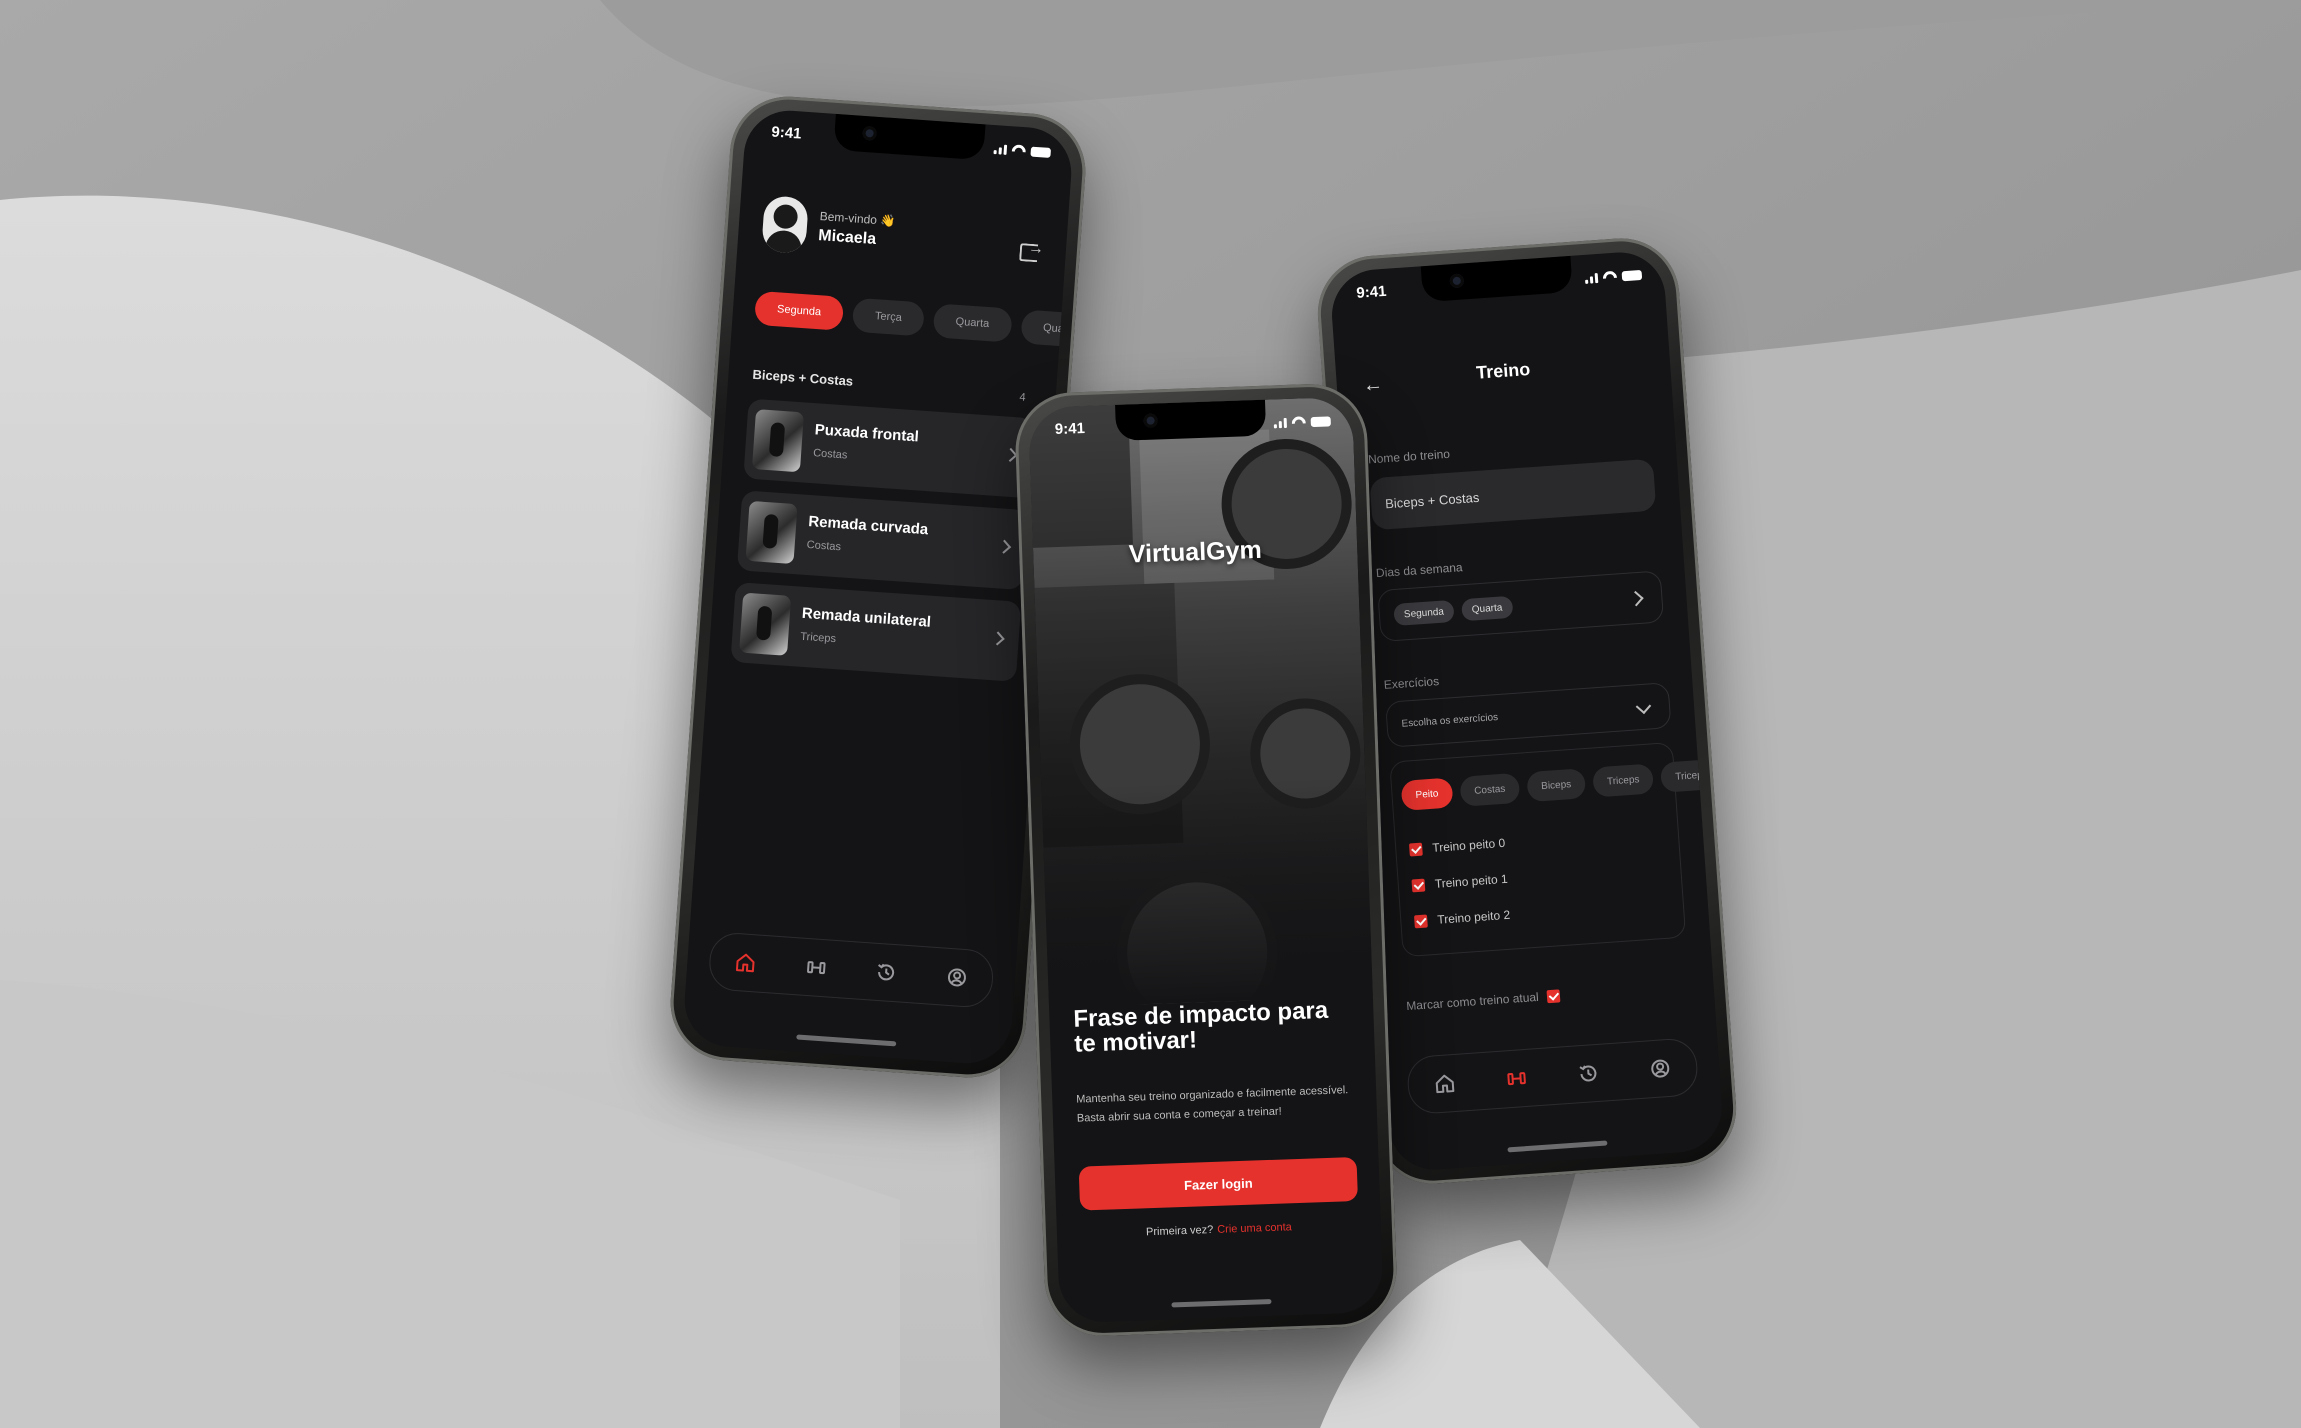 This screenshot has height=1428, width=2301. I want to click on signup-row: Primeira vez? Crie uma conta, so click(1219, 1229).